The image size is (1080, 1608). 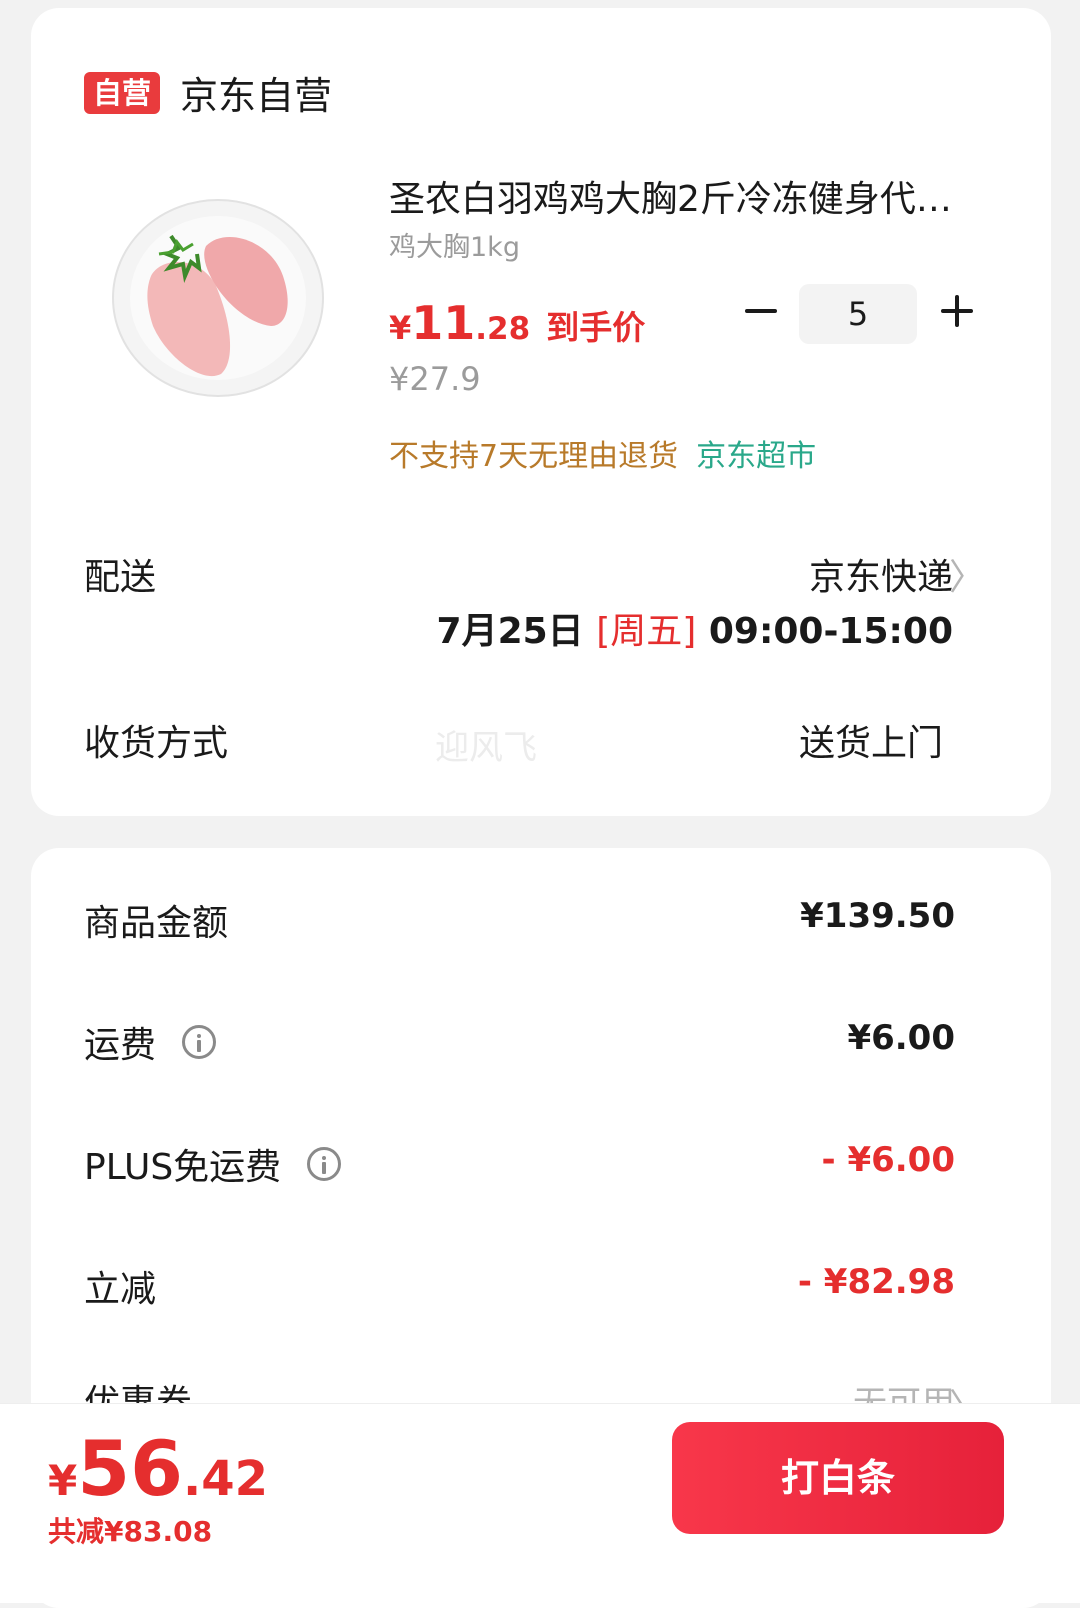 I want to click on chevron-right-icon: 〉, so click(x=967, y=574).